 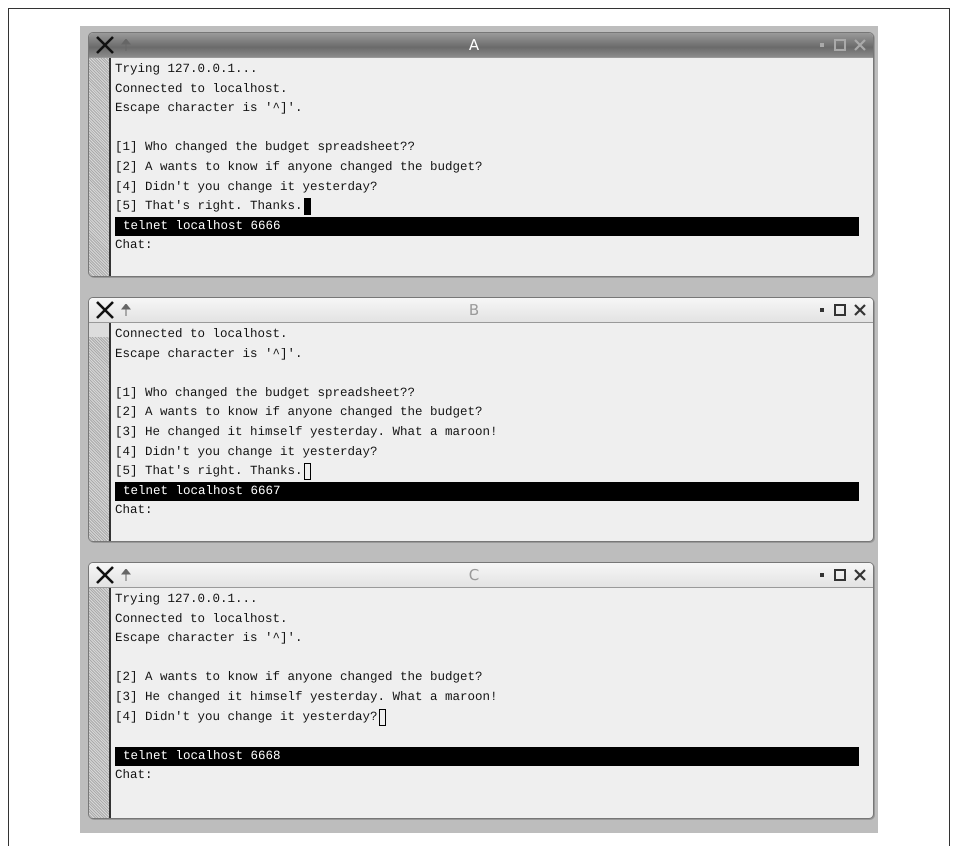 What do you see at coordinates (474, 575) in the screenshot?
I see `window-title: C` at bounding box center [474, 575].